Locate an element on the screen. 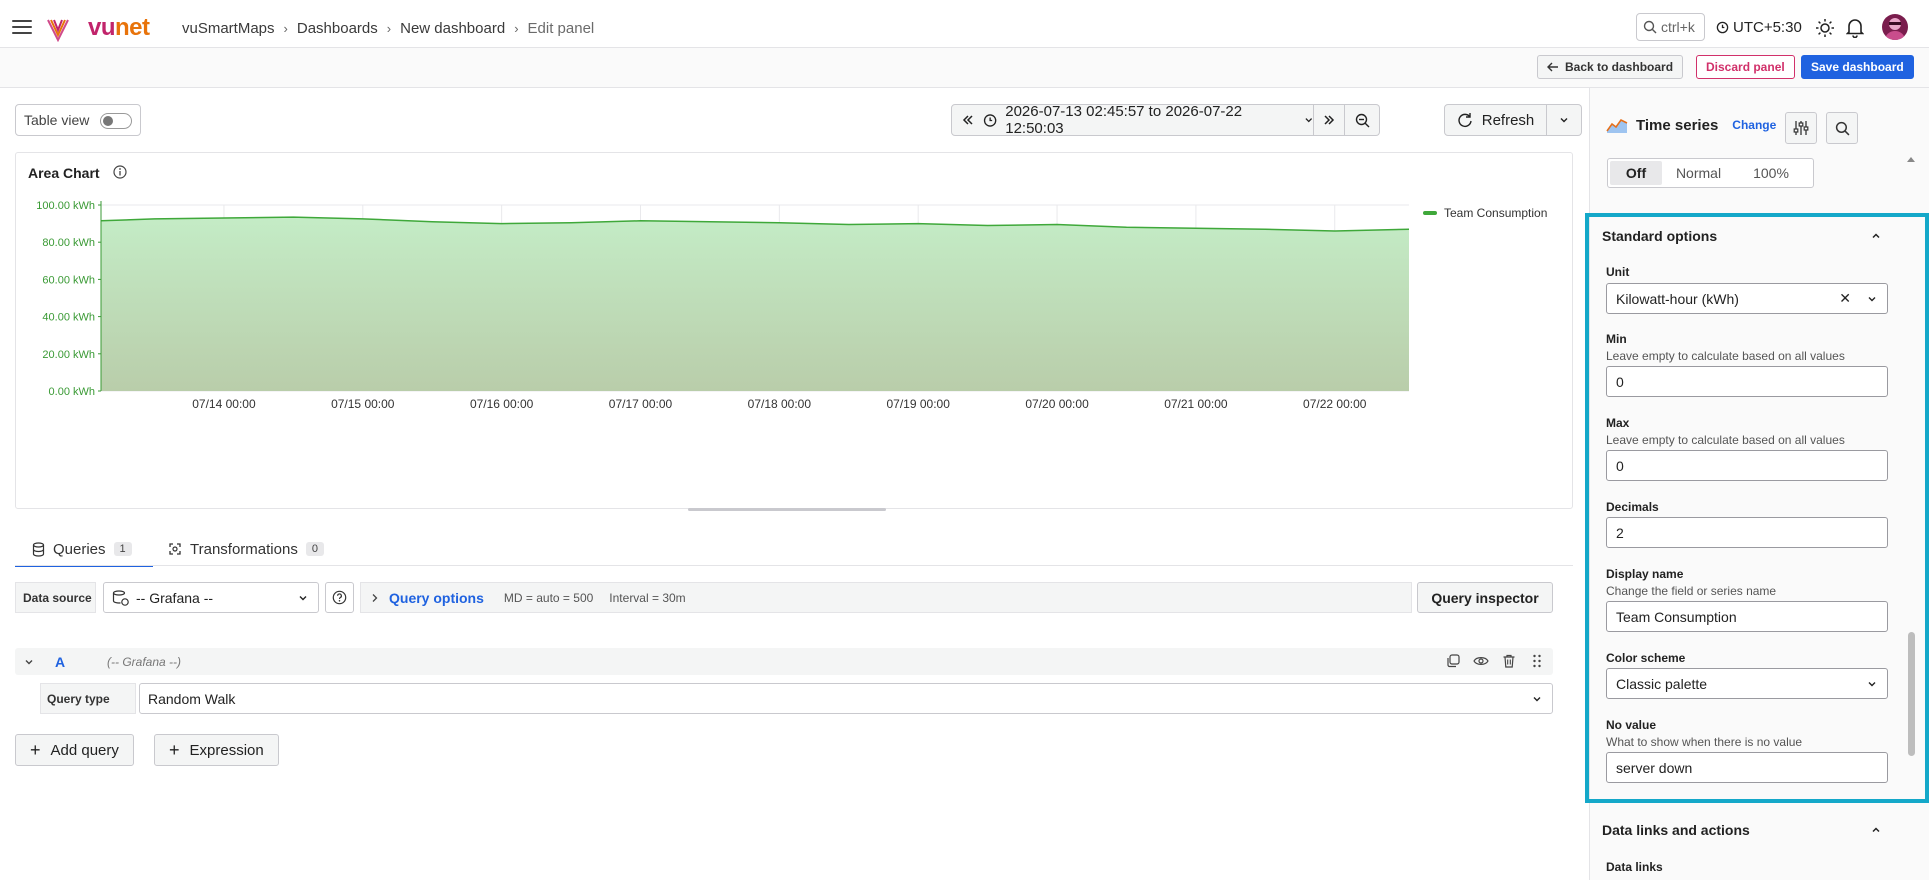 This screenshot has height=880, width=1929. double-chevron-right-icon is located at coordinates (1329, 120).